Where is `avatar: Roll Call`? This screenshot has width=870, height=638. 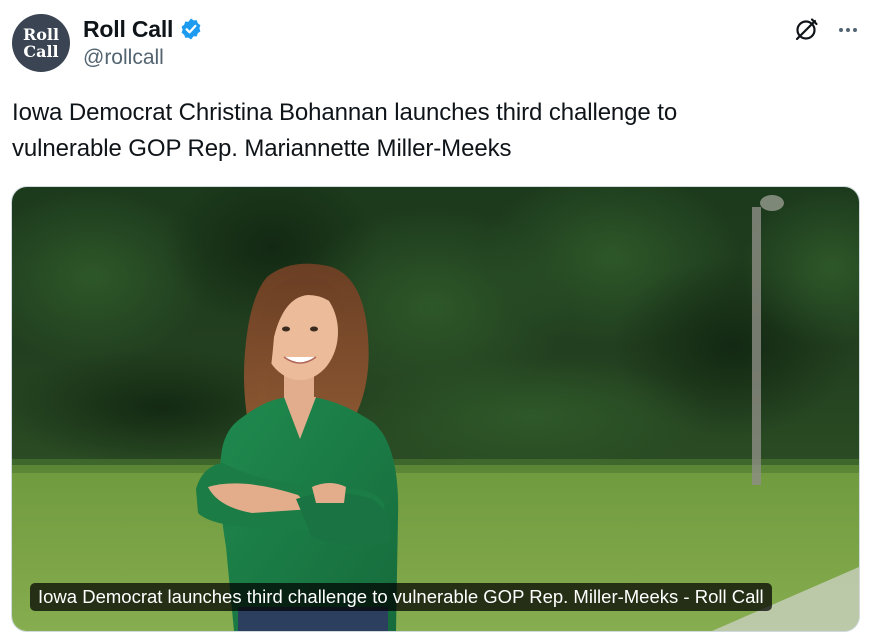
avatar: Roll Call is located at coordinates (41, 43).